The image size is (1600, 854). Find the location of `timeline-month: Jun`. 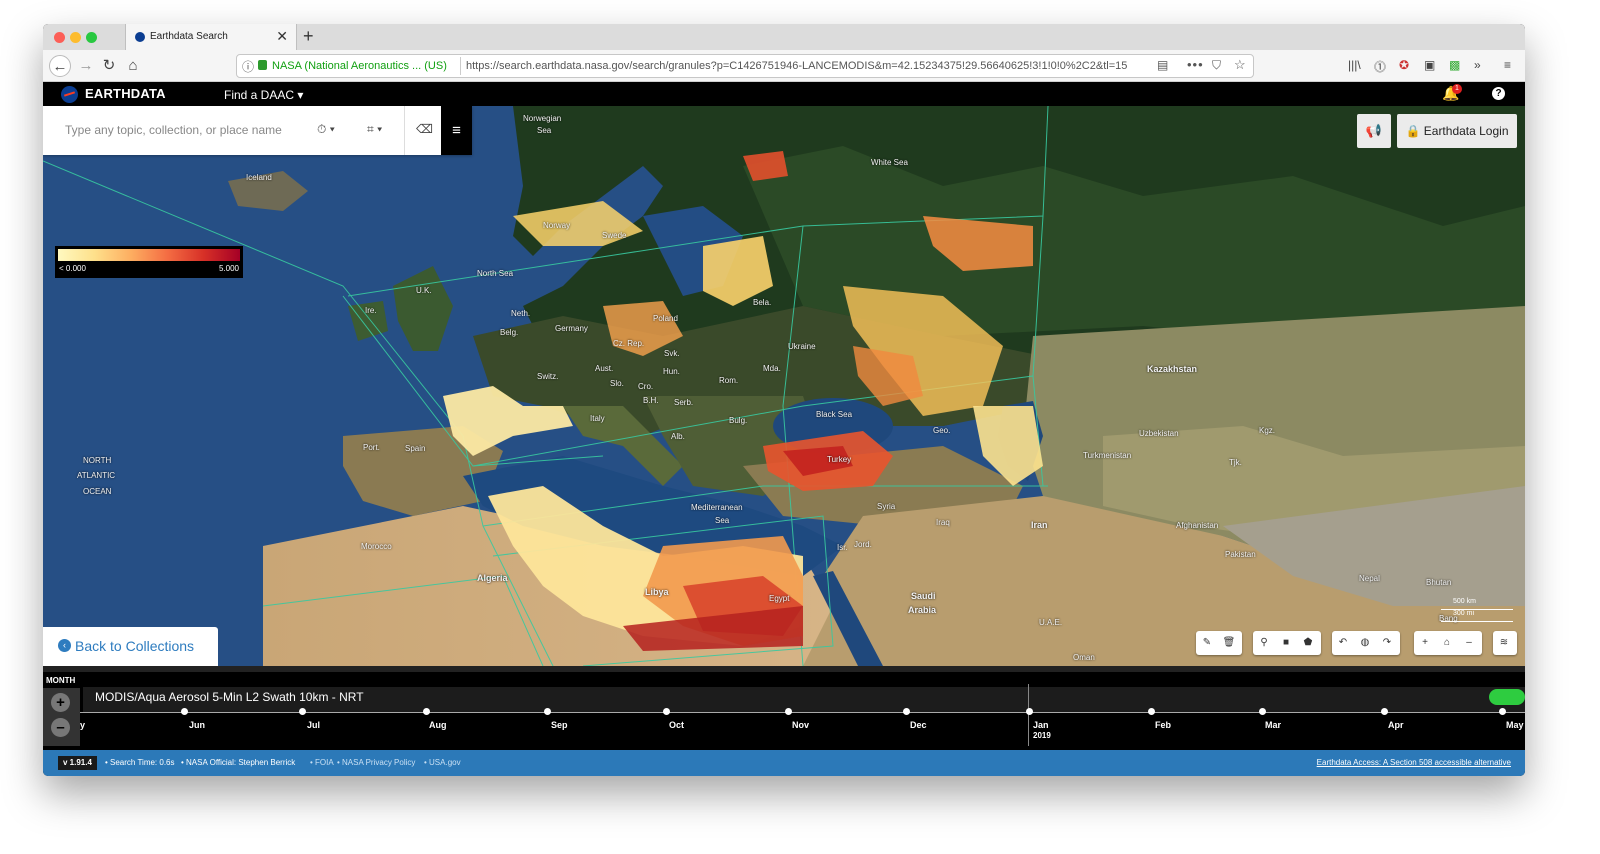

timeline-month: Jun is located at coordinates (197, 725).